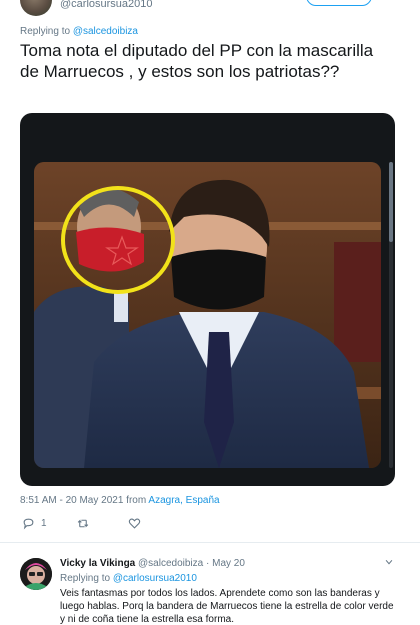  Describe the element at coordinates (170, 563) in the screenshot. I see `reply-author-handle: @salcedoibiza` at that location.